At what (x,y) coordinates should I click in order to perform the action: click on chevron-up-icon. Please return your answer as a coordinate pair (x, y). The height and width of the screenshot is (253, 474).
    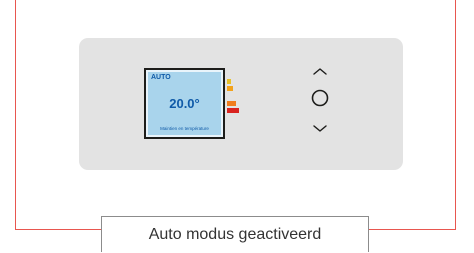
    Looking at the image, I should click on (320, 71).